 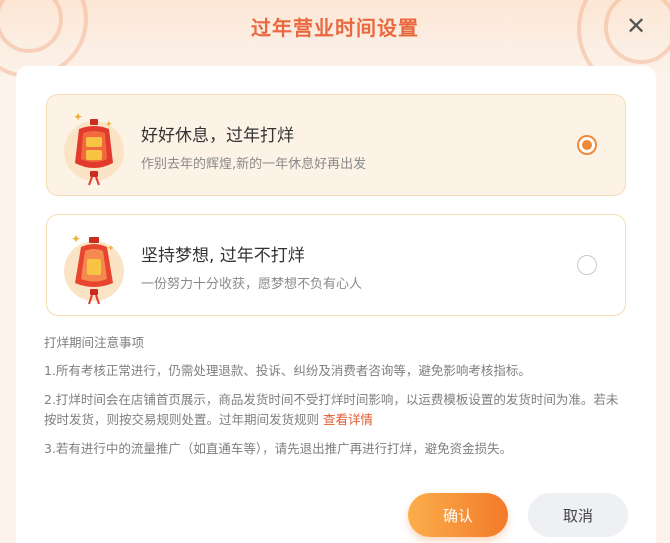 I want to click on option-subtitle: 作别去年的辉煌,新的一年休息好再出发, so click(x=254, y=164).